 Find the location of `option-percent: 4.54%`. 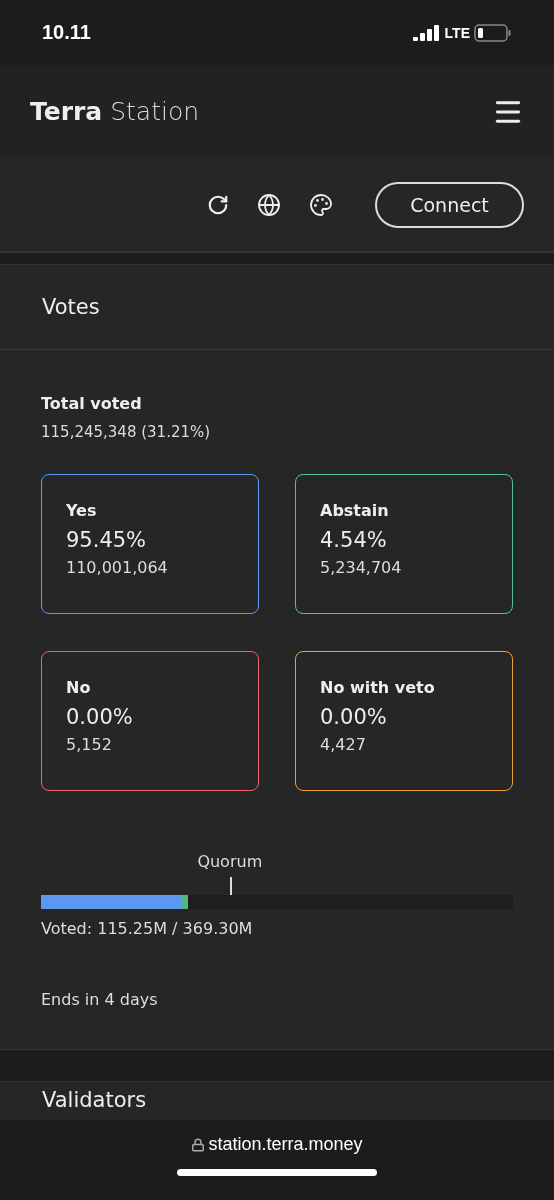

option-percent: 4.54% is located at coordinates (354, 540).